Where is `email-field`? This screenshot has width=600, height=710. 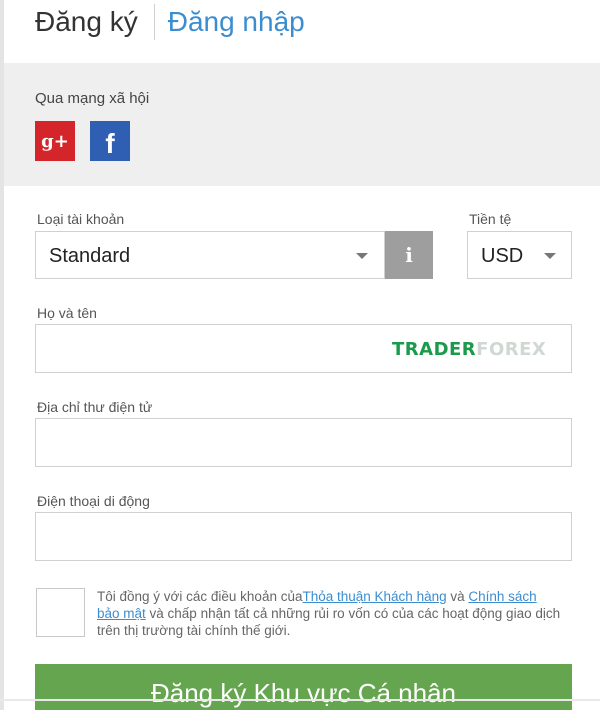
email-field is located at coordinates (303, 442).